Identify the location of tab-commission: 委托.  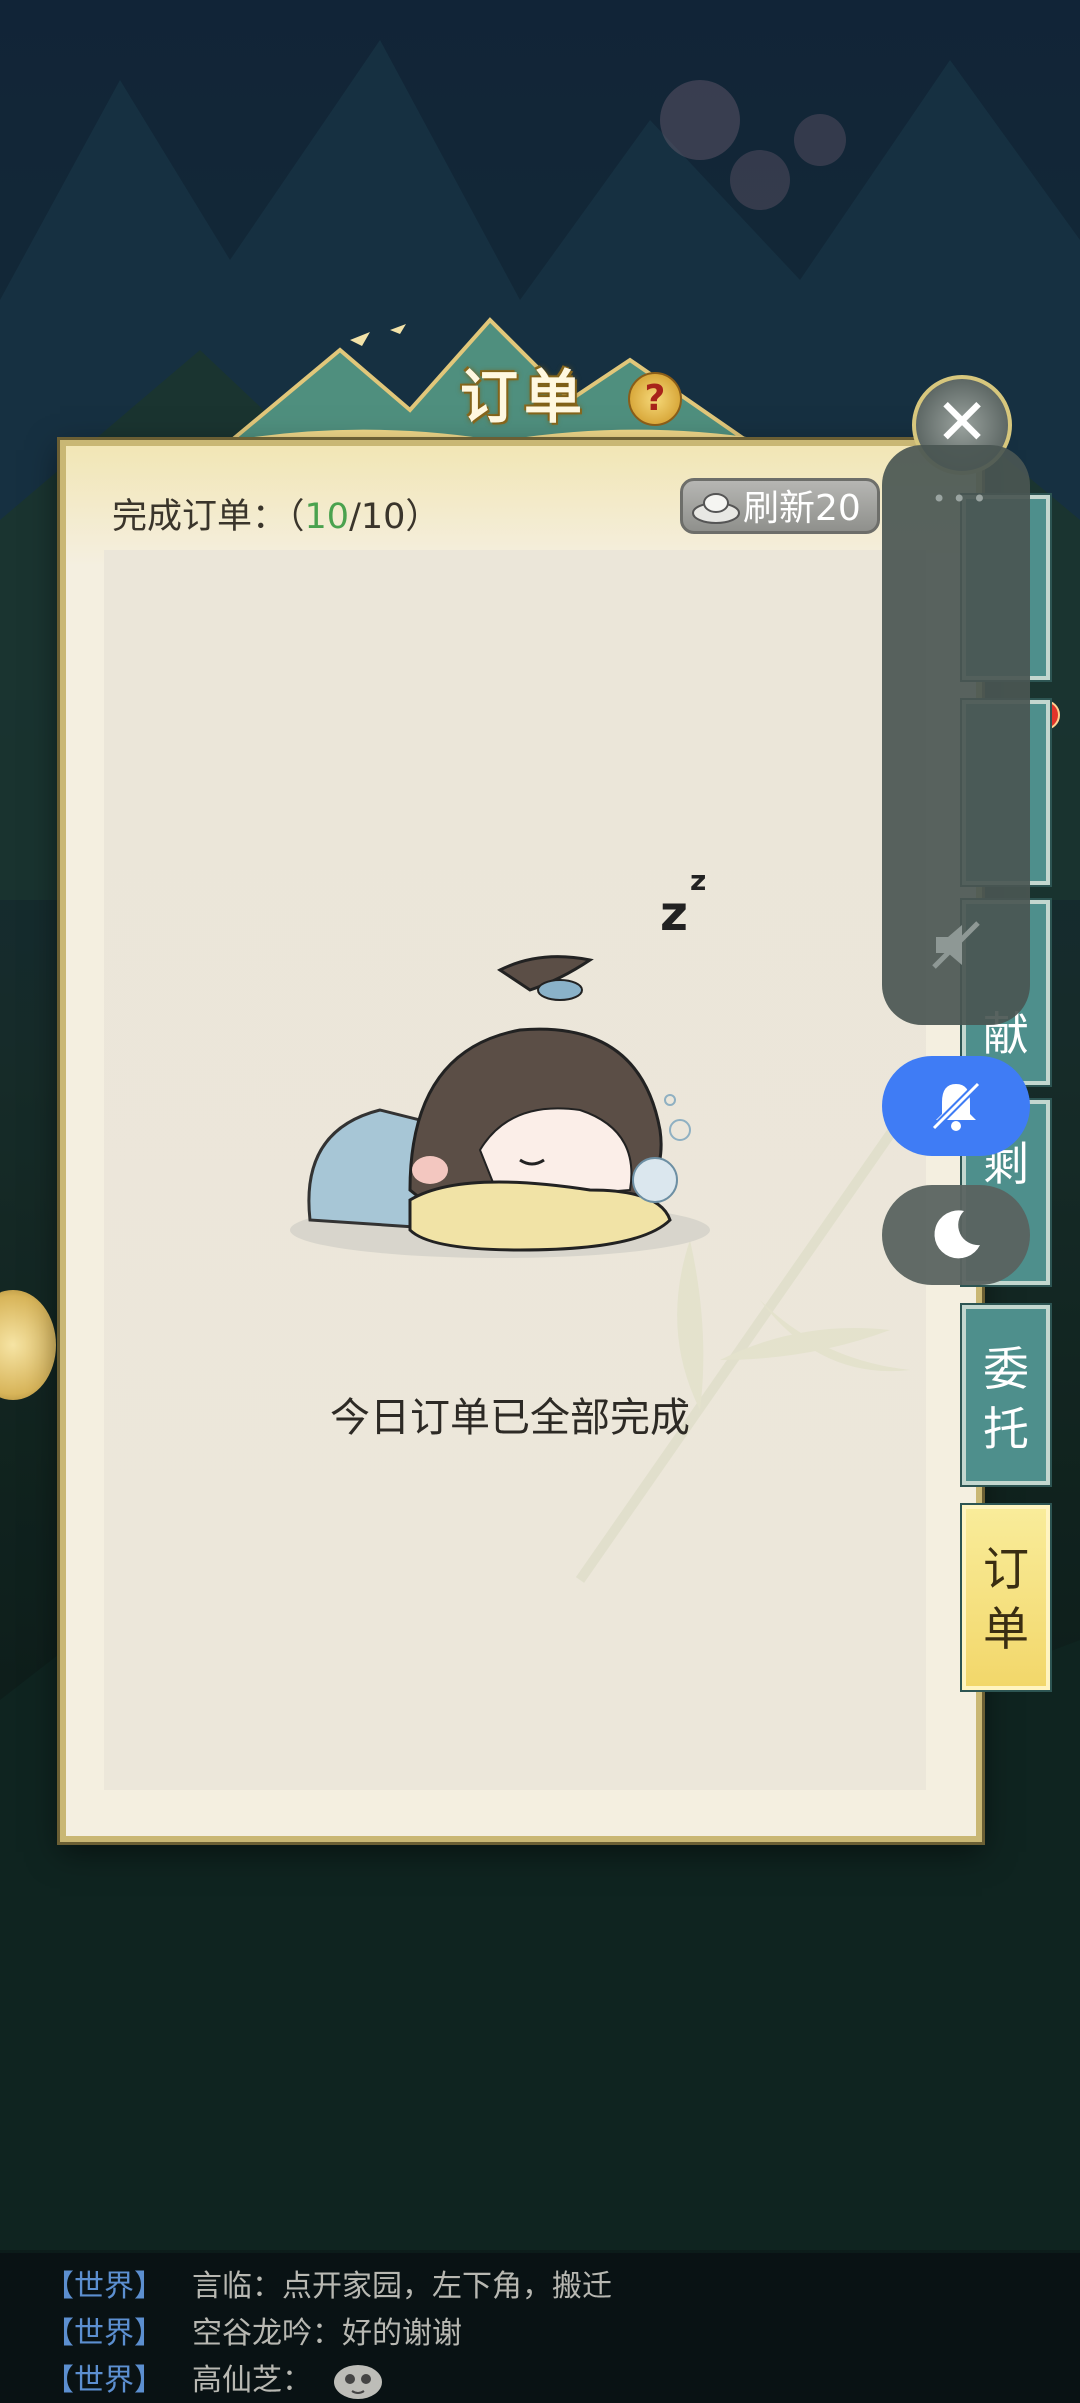
(1006, 1395).